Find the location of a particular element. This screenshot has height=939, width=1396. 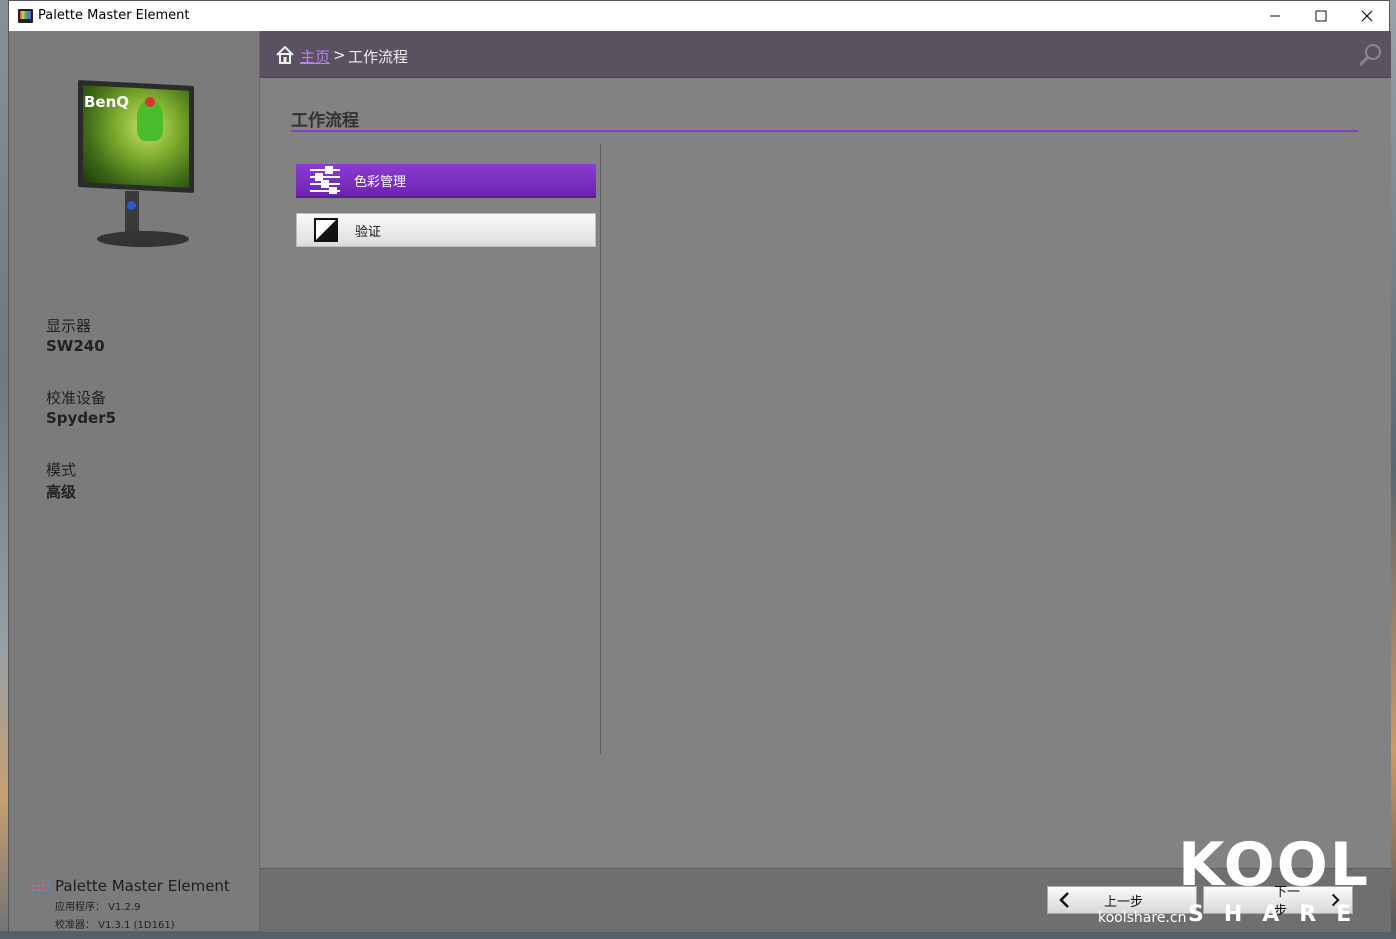

display-value: SW240 is located at coordinates (75, 346).